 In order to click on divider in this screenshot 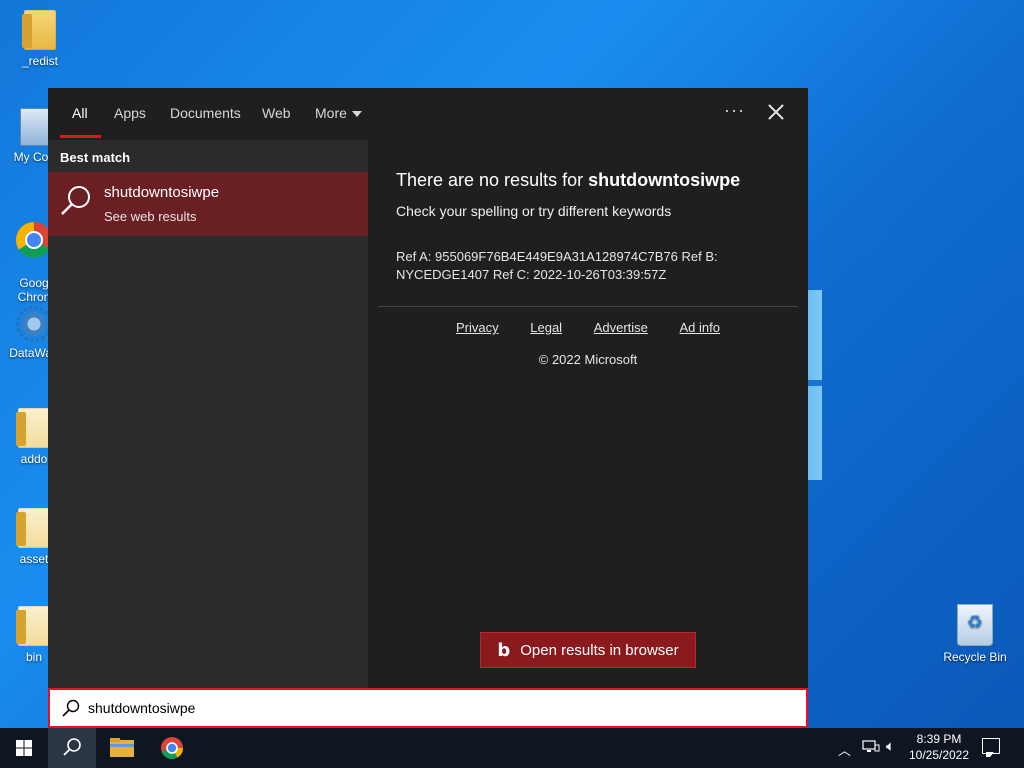, I will do `click(588, 306)`.